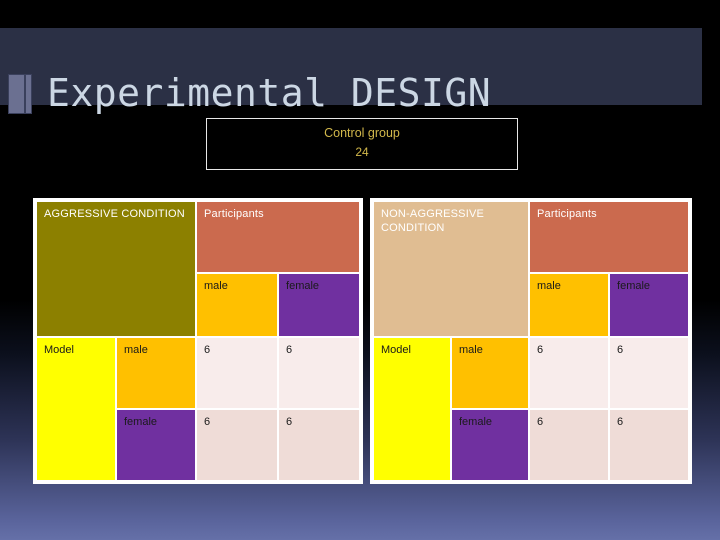 The width and height of the screenshot is (720, 540). I want to click on table-row: NON-AGGRESSIVE CONDITION Participants, so click(531, 269).